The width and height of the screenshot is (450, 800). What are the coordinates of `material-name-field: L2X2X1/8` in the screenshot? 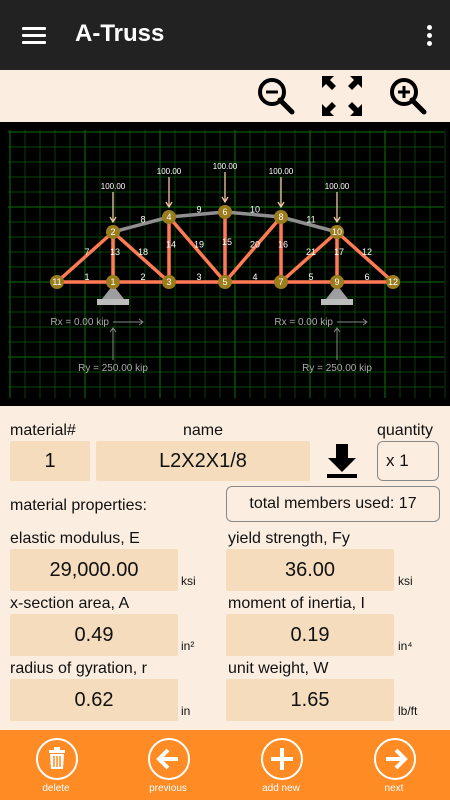 It's located at (203, 461).